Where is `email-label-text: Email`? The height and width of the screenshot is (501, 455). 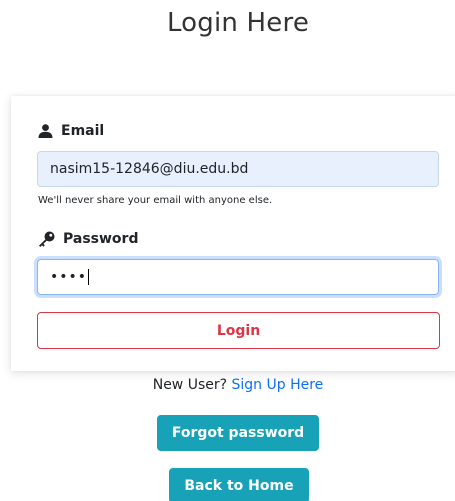
email-label-text: Email is located at coordinates (83, 131).